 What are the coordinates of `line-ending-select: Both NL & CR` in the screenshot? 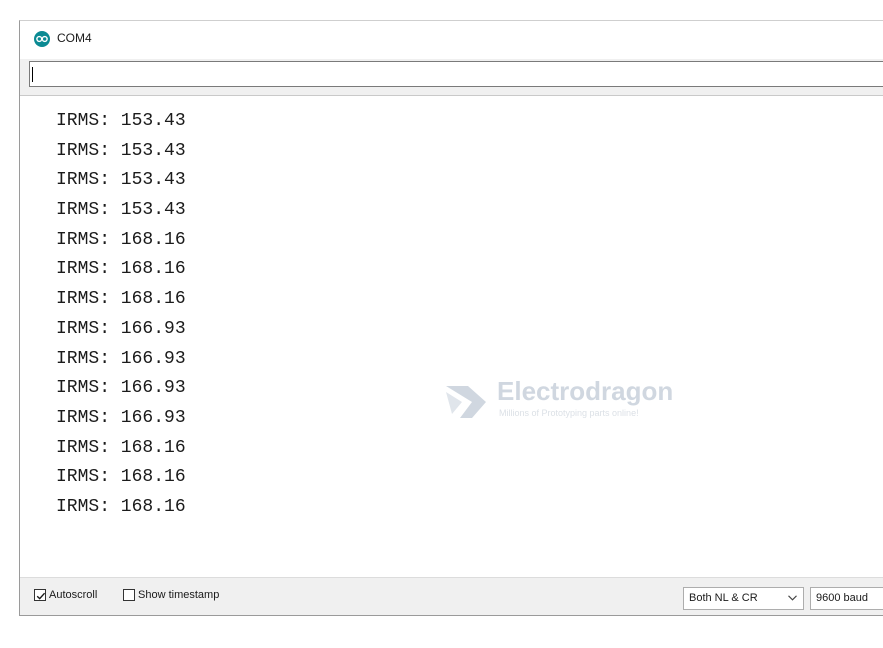 It's located at (743, 598).